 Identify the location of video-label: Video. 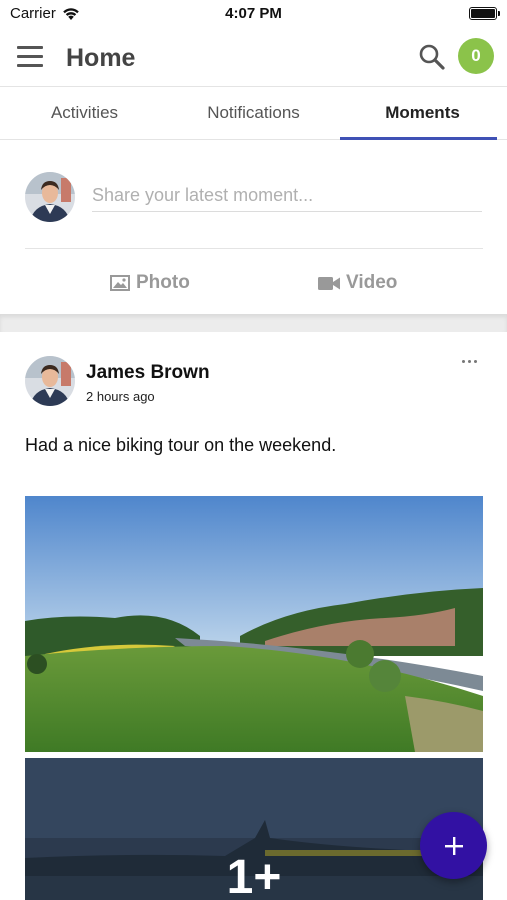
(372, 282).